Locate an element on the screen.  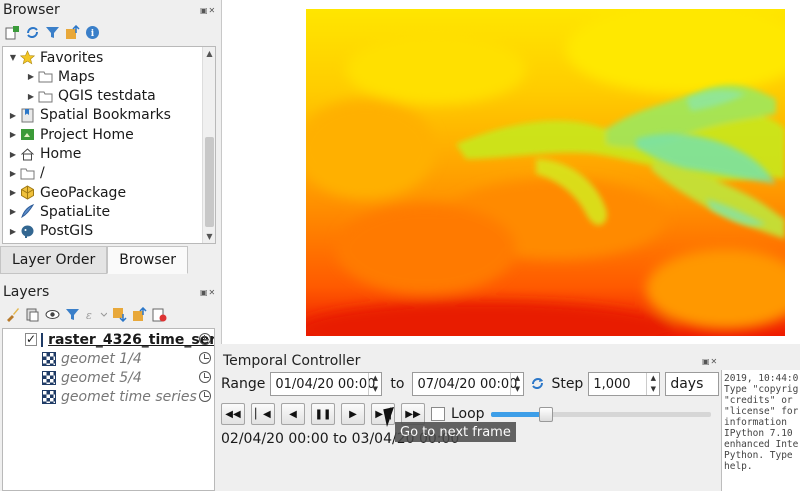
play-forward-button: ▶ is located at coordinates (353, 414).